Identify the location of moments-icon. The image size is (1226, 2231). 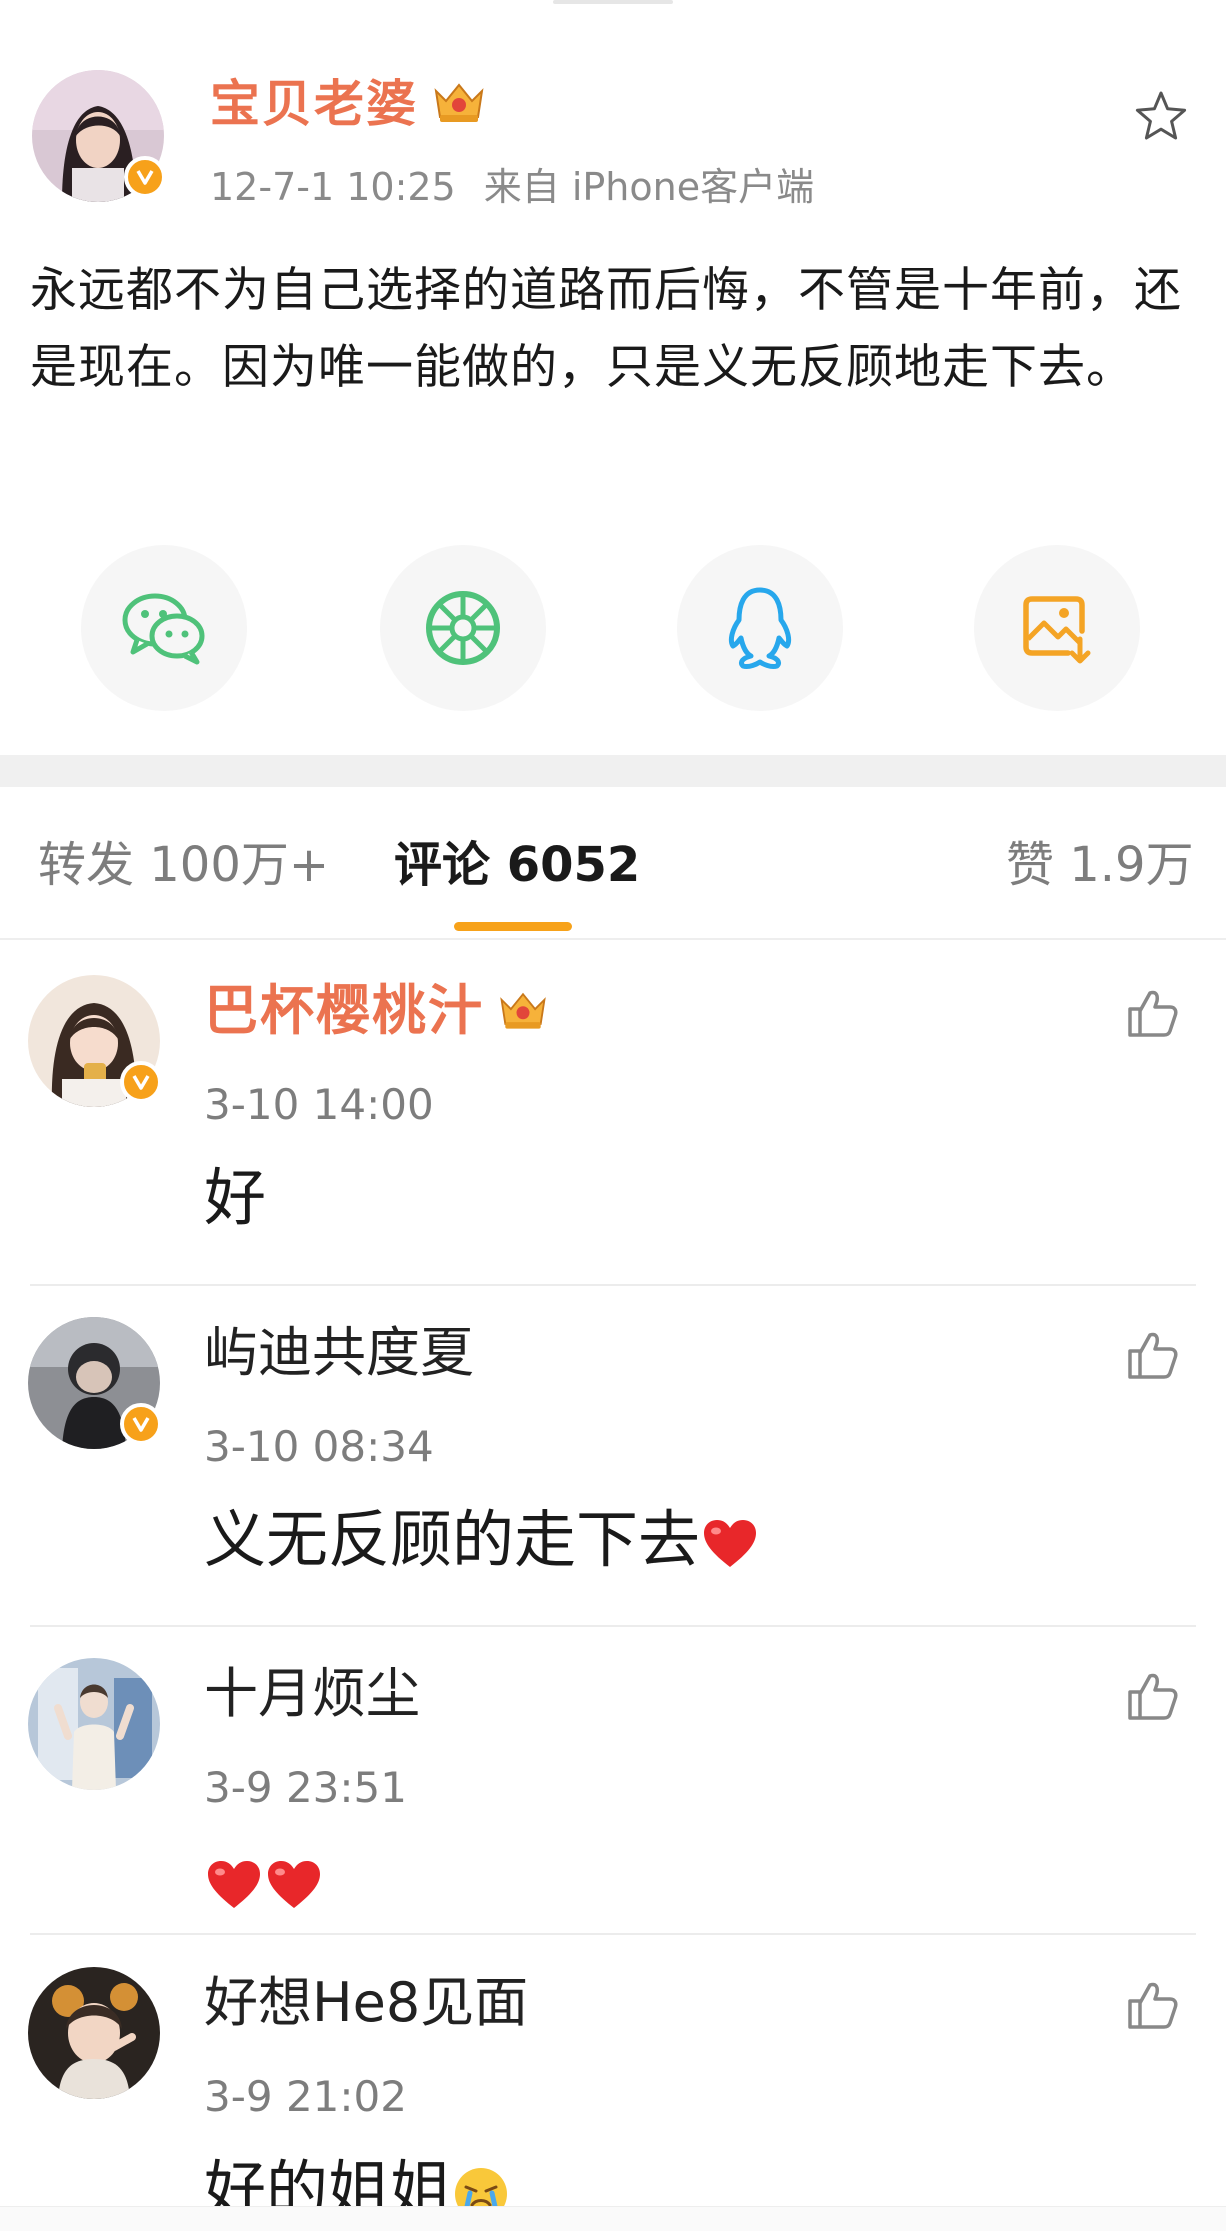
(463, 628).